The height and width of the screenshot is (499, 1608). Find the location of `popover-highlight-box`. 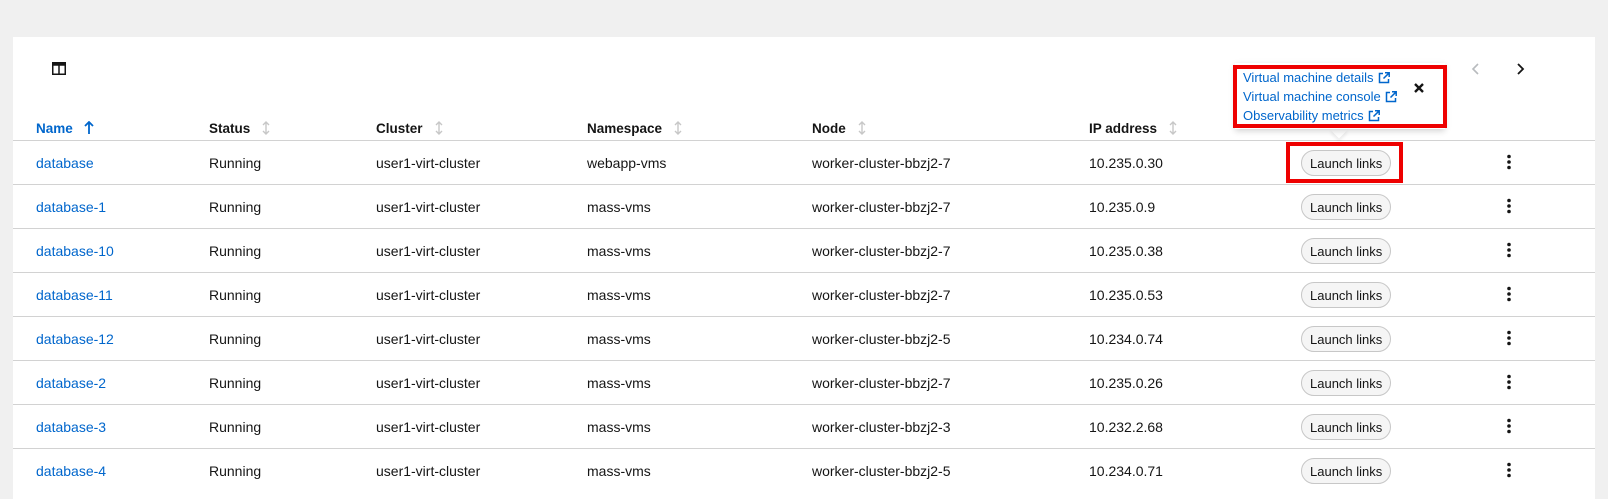

popover-highlight-box is located at coordinates (1340, 96).